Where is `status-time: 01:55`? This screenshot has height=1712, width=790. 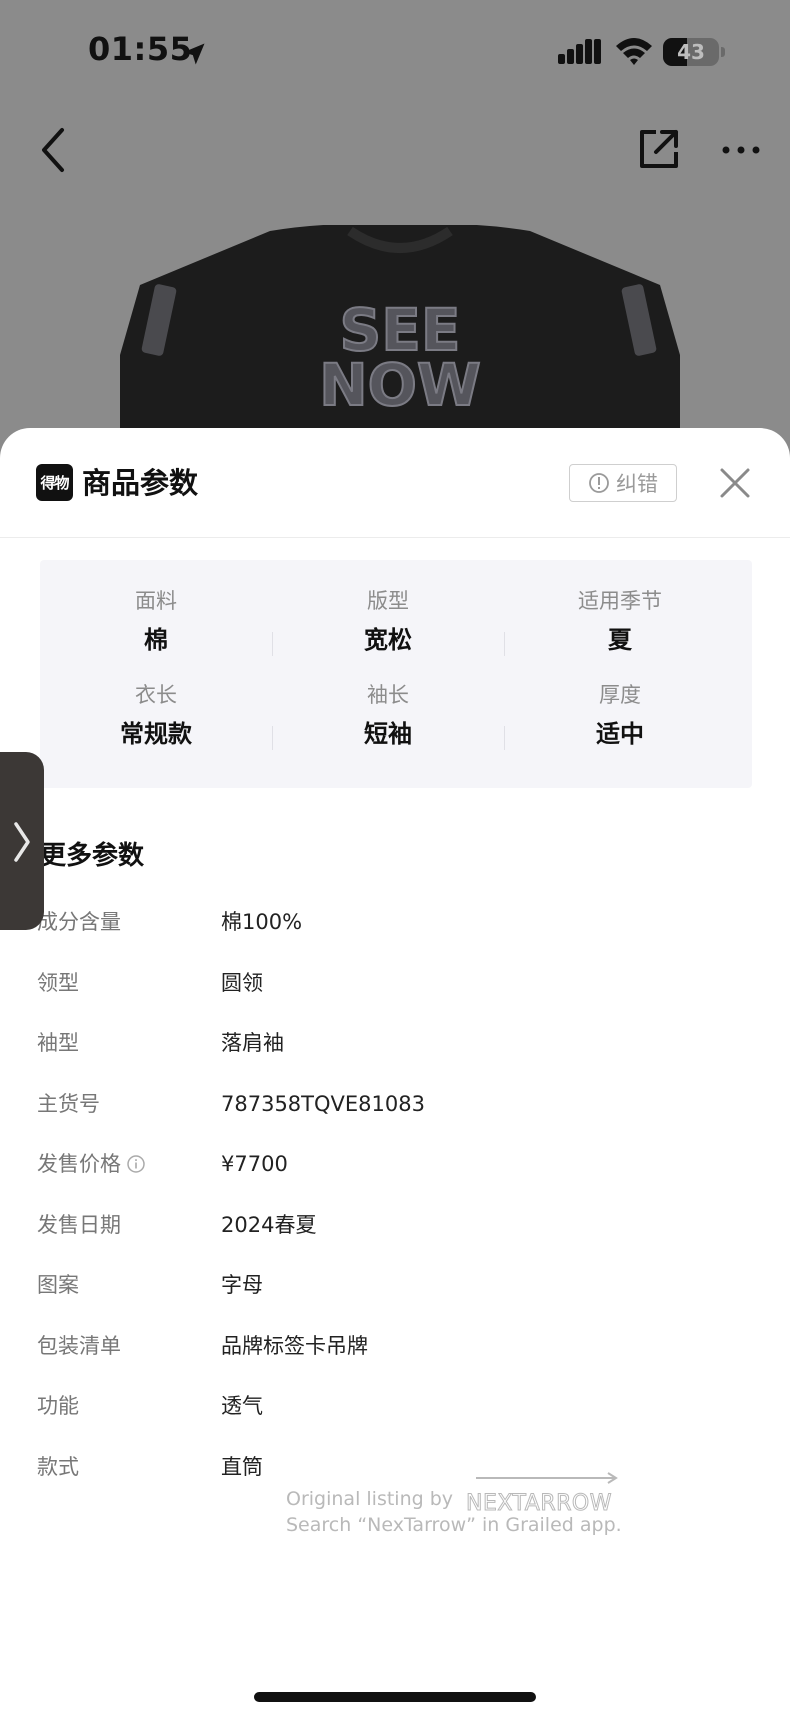
status-time: 01:55 is located at coordinates (140, 49).